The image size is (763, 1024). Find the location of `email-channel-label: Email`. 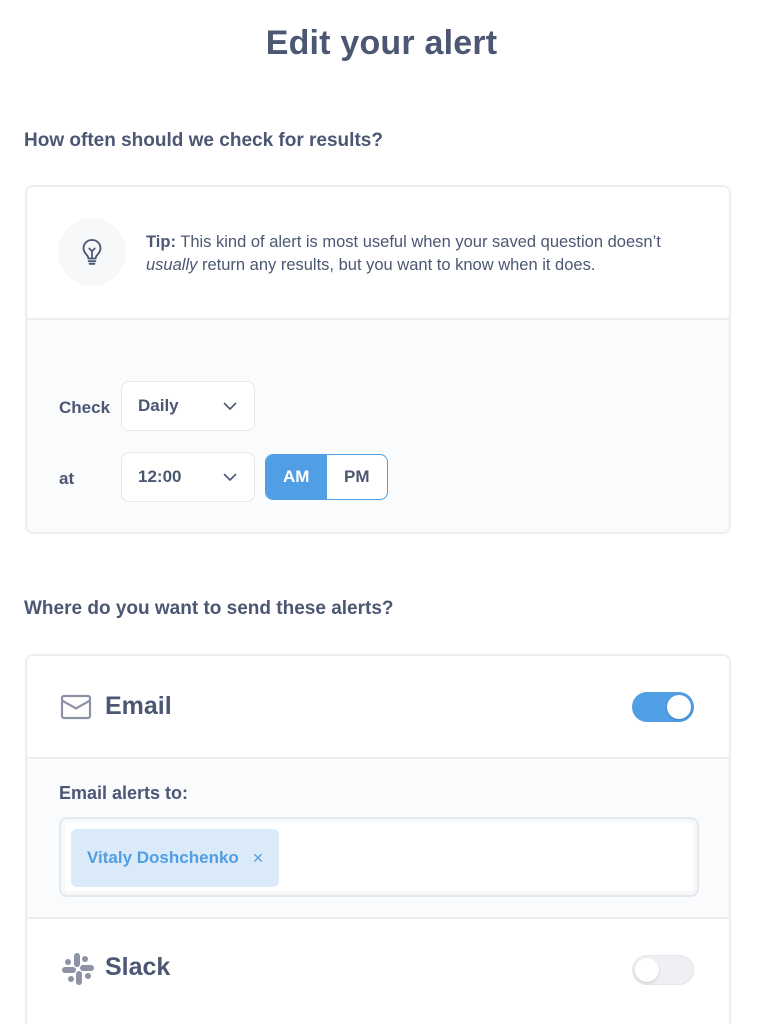

email-channel-label: Email is located at coordinates (138, 706).